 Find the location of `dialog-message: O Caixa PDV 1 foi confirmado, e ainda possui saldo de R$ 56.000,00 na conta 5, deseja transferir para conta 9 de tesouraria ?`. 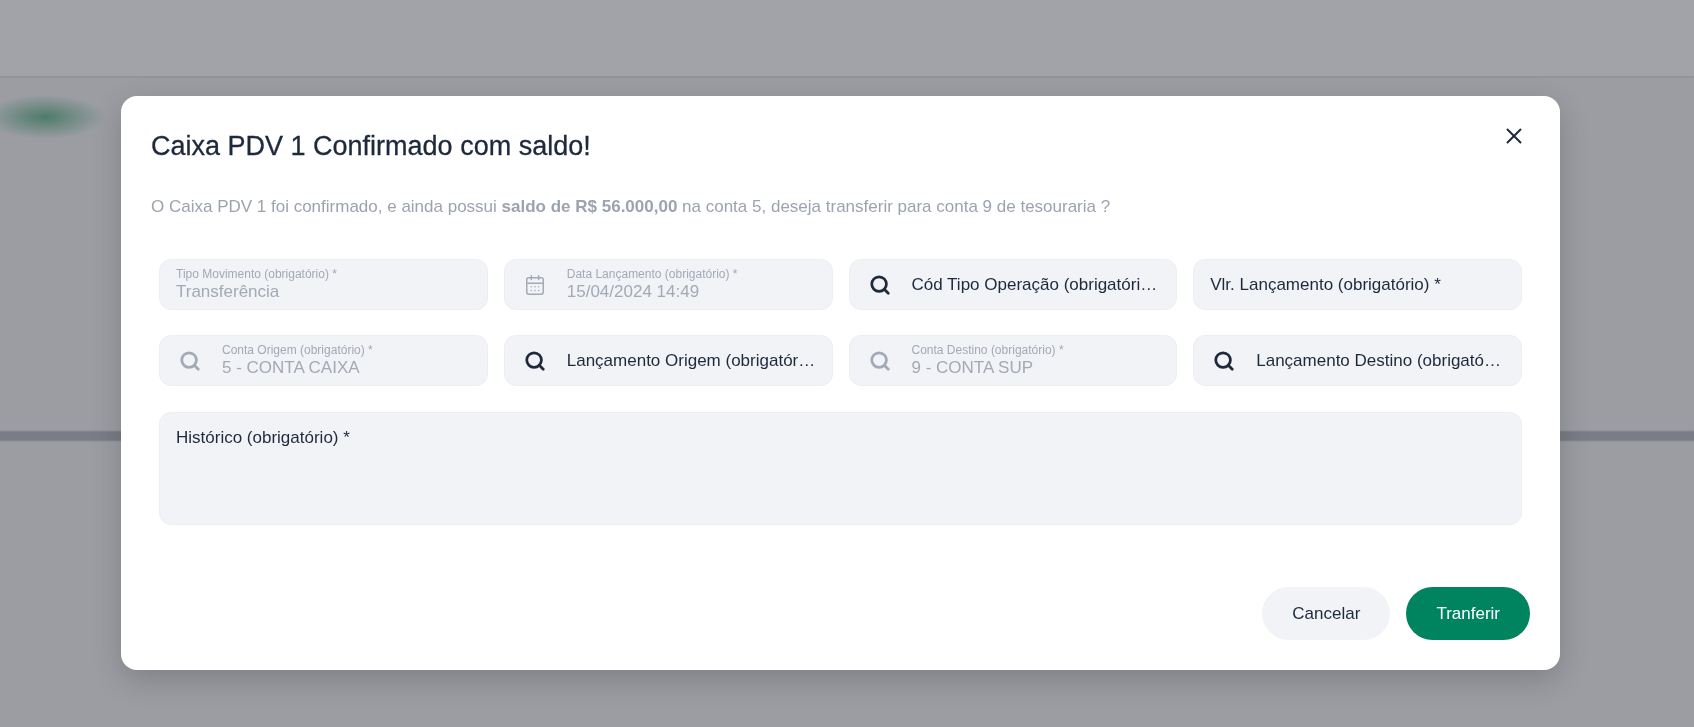

dialog-message: O Caixa PDV 1 foi confirmado, e ainda possui saldo de R$ 56.000,00 na conta 5, deseja transferir para conta 9 de tesouraria ? is located at coordinates (631, 207).